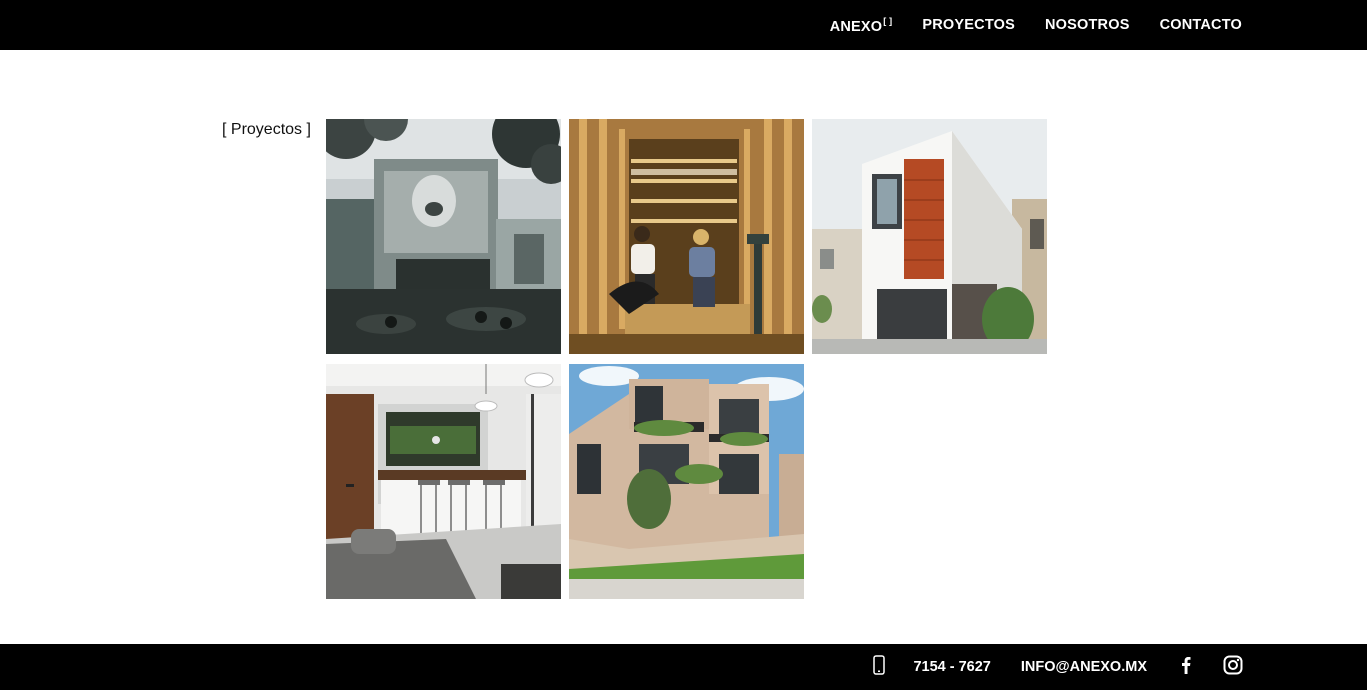 The height and width of the screenshot is (690, 1367). Describe the element at coordinates (856, 26) in the screenshot. I see `brand-name: ANEXO` at that location.